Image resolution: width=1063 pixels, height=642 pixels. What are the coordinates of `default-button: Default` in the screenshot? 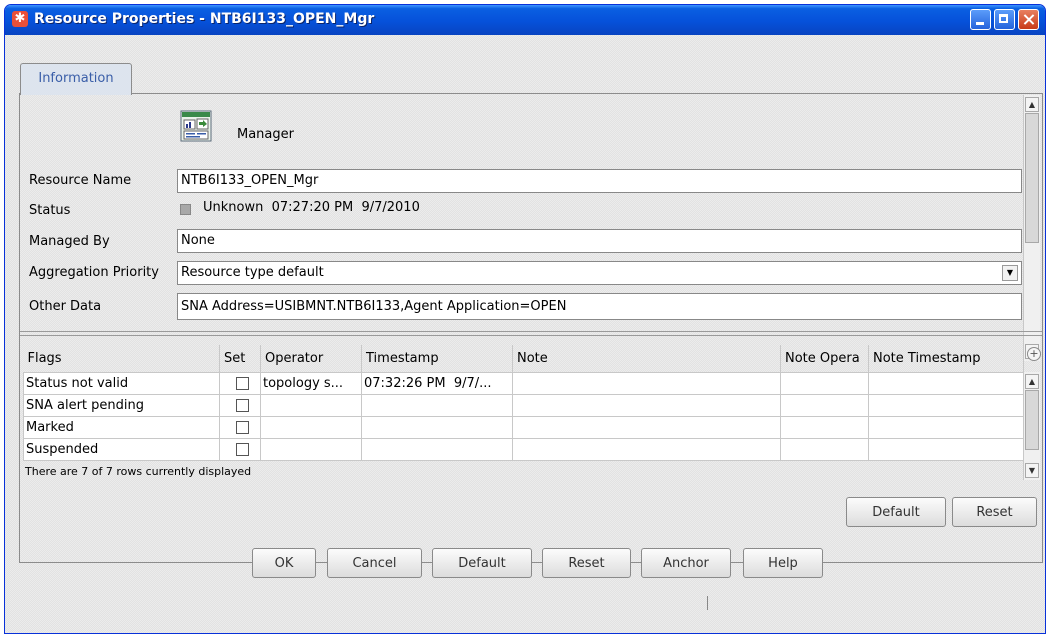 It's located at (482, 563).